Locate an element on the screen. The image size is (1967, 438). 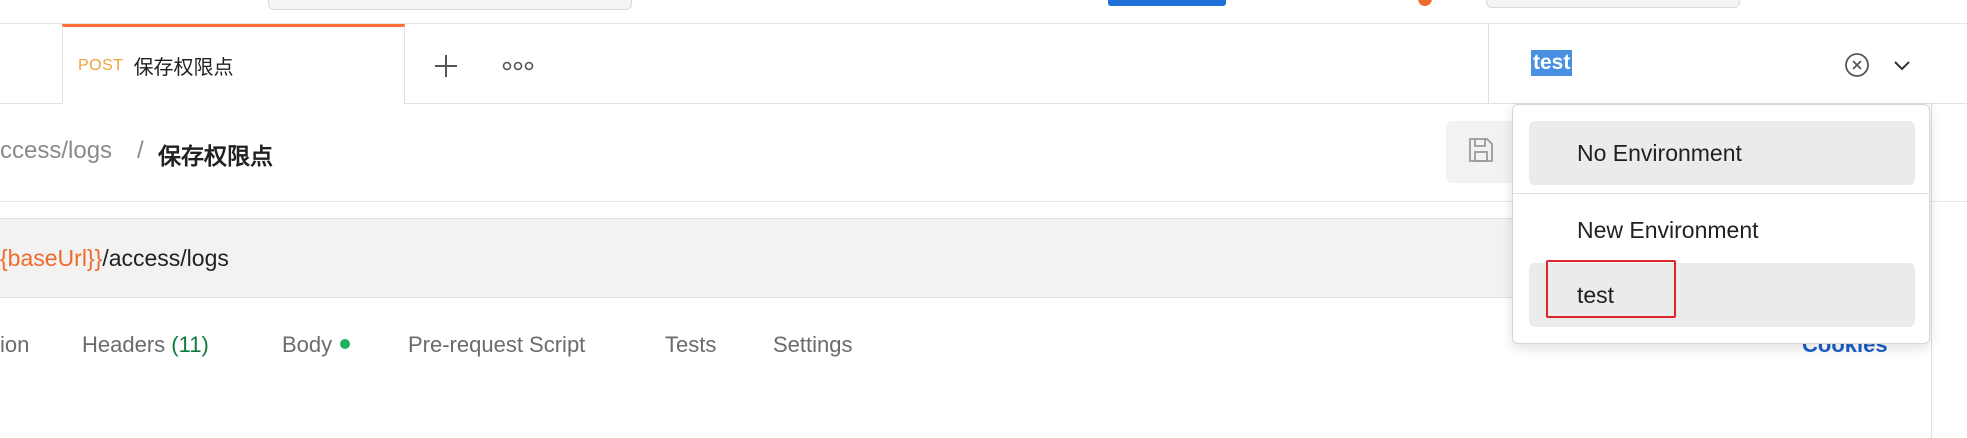
tab-body-label: Body is located at coordinates (307, 344).